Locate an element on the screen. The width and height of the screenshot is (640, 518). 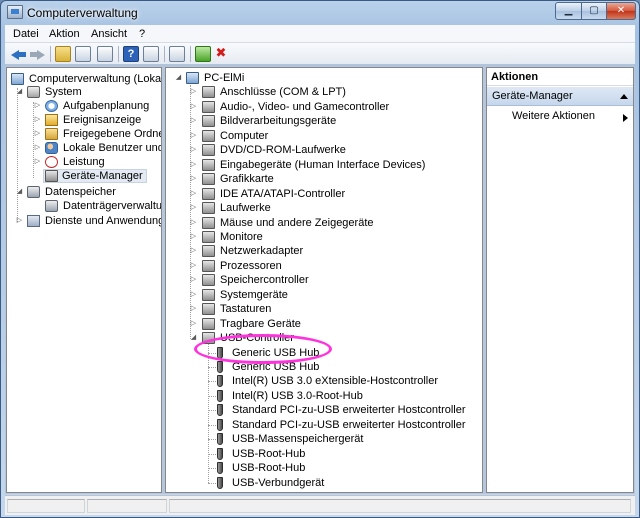
device-category-label: Prozessoren is located at coordinates (251, 265).